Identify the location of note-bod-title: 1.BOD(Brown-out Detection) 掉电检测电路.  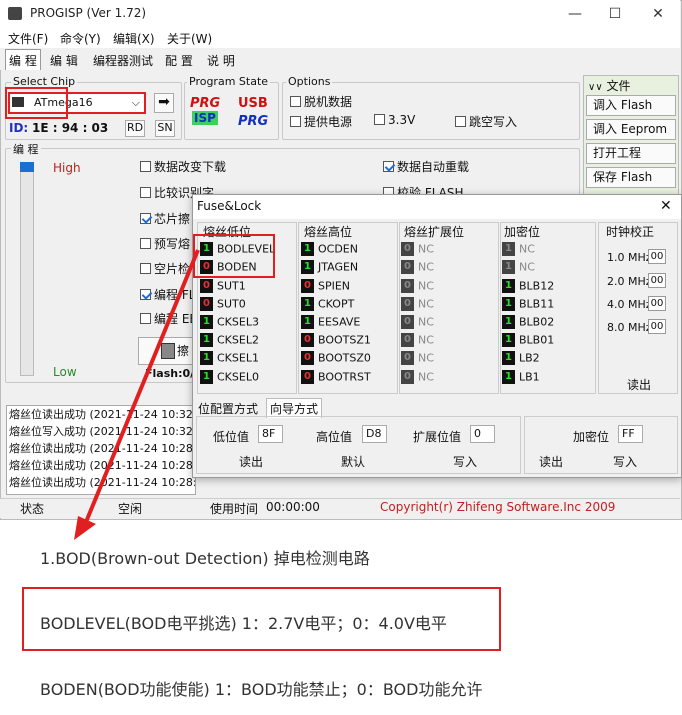
(205, 558).